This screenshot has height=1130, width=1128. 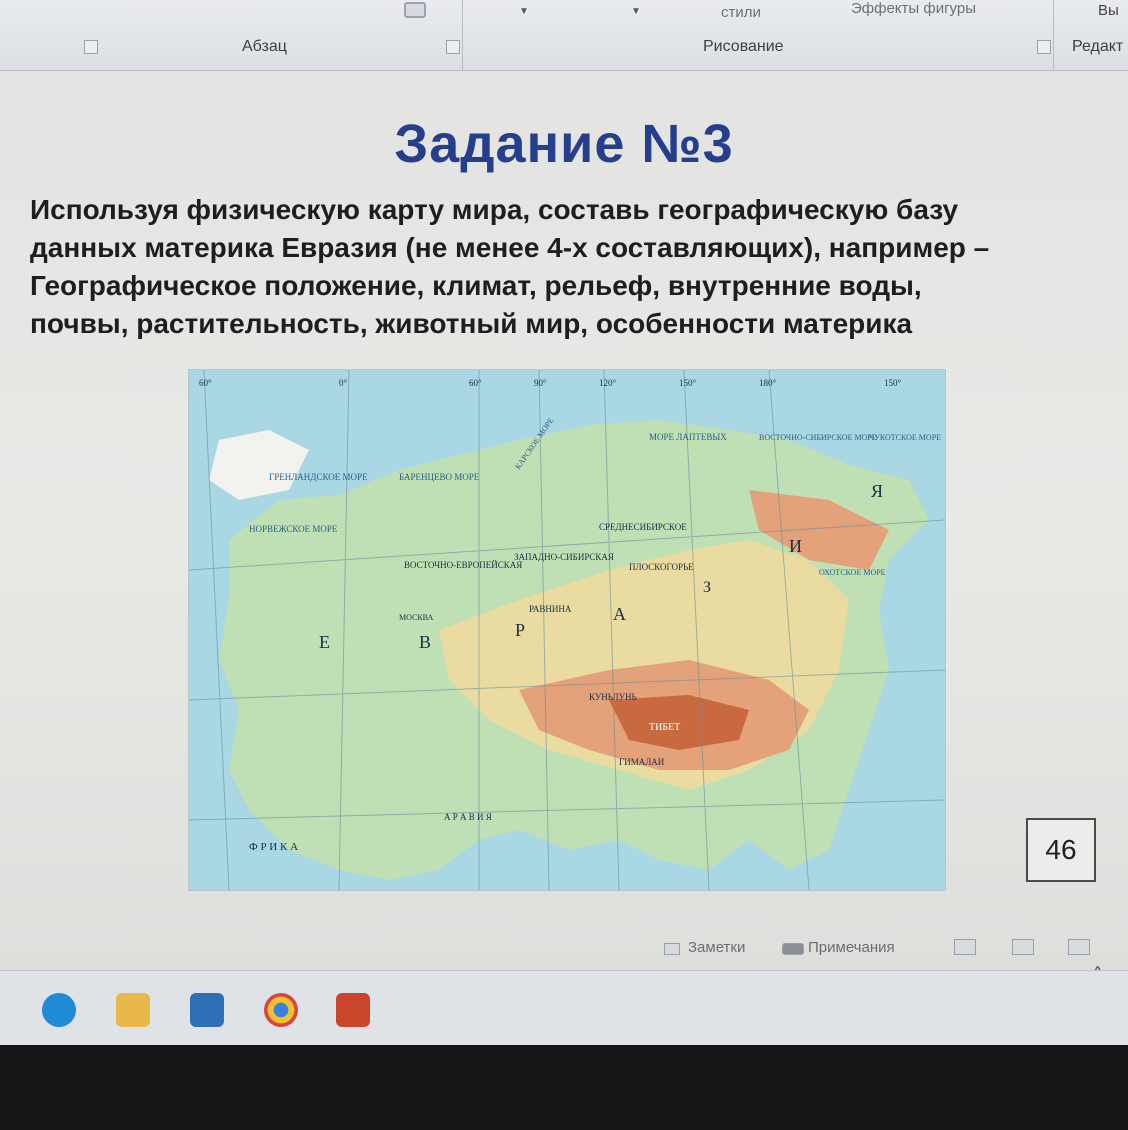 What do you see at coordinates (264, 46) in the screenshot?
I see `paragraph-group-label: Абзац` at bounding box center [264, 46].